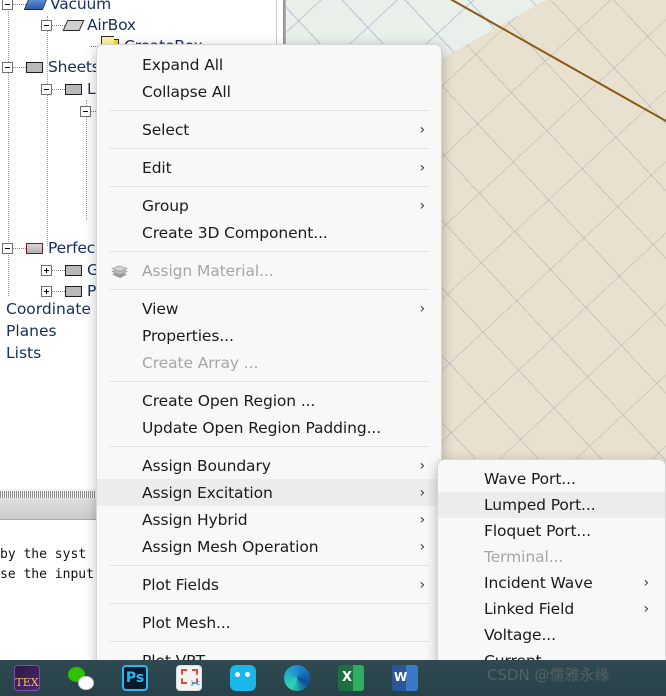 Image resolution: width=666 pixels, height=696 pixels. Describe the element at coordinates (47, 131) in the screenshot. I see `tree-connector-line` at that location.